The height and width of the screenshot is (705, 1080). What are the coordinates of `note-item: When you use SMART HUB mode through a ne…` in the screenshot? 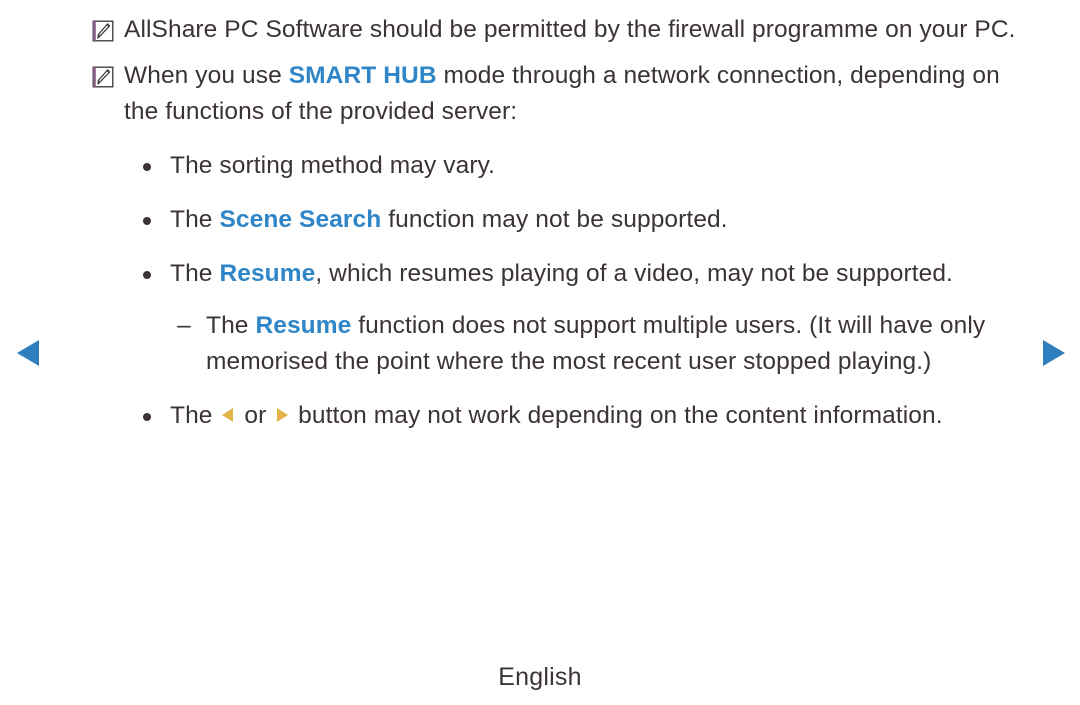 It's located at (557, 94).